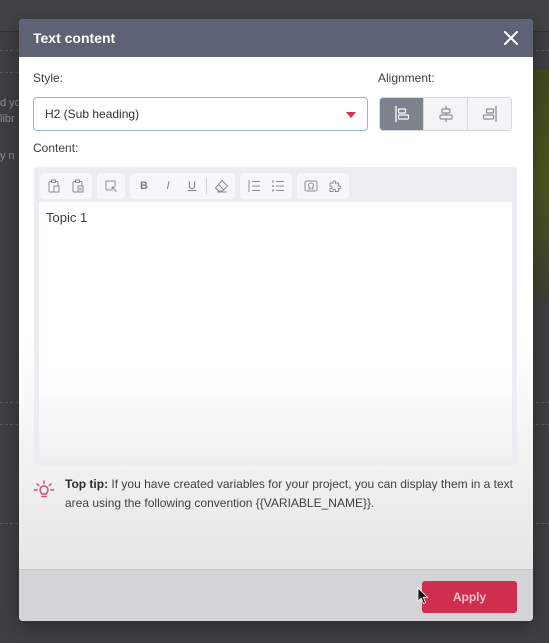 The width and height of the screenshot is (549, 643). I want to click on select-area-button, so click(111, 186).